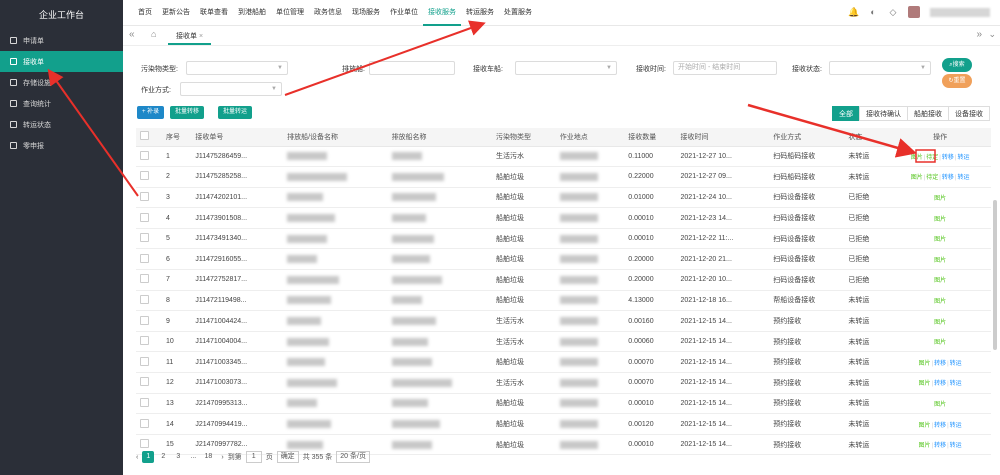  Describe the element at coordinates (61, 103) in the screenshot. I see `sidebar-item-3: 查询统计` at that location.